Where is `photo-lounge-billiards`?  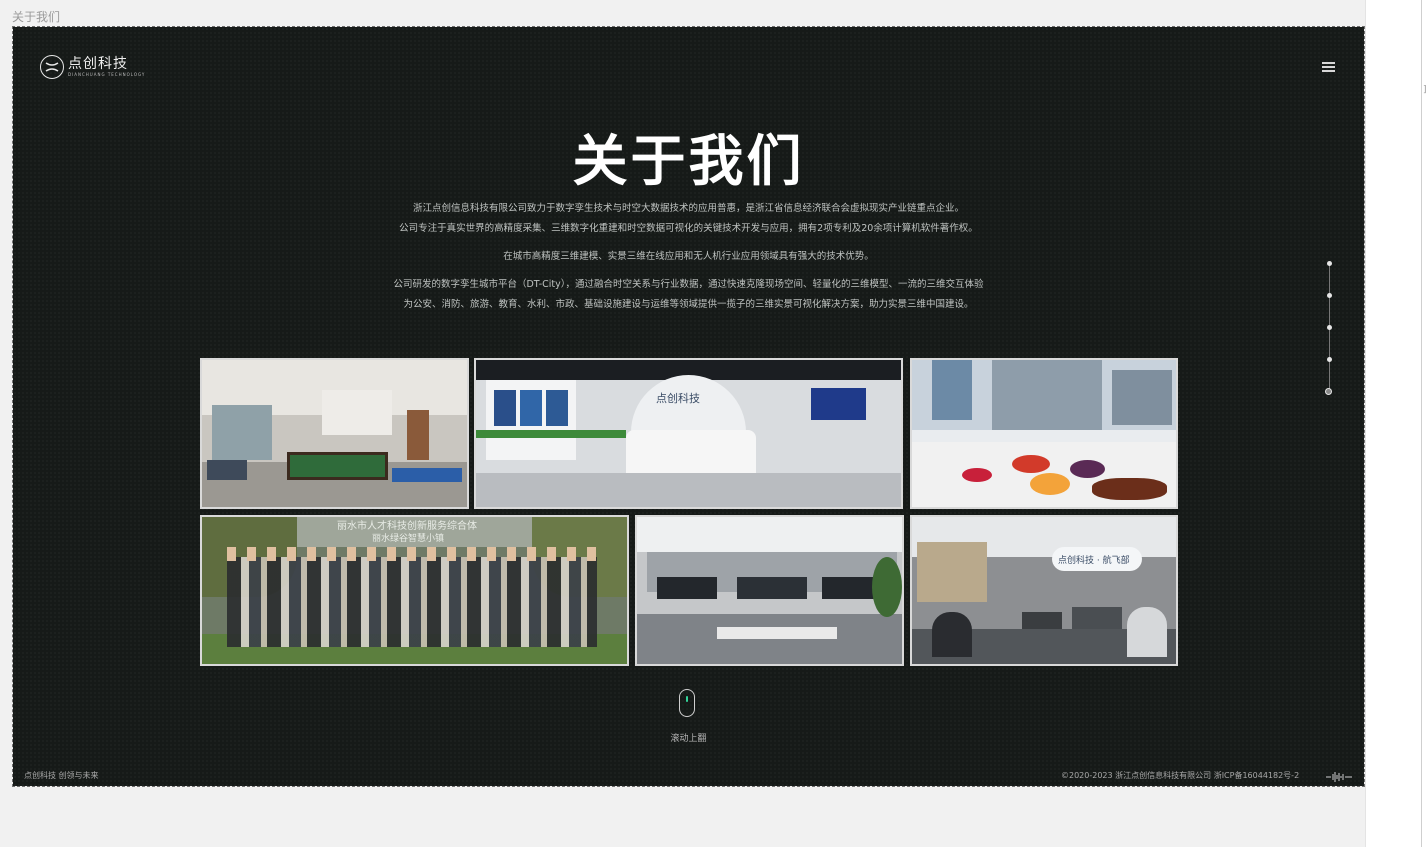
photo-lounge-billiards is located at coordinates (334, 433).